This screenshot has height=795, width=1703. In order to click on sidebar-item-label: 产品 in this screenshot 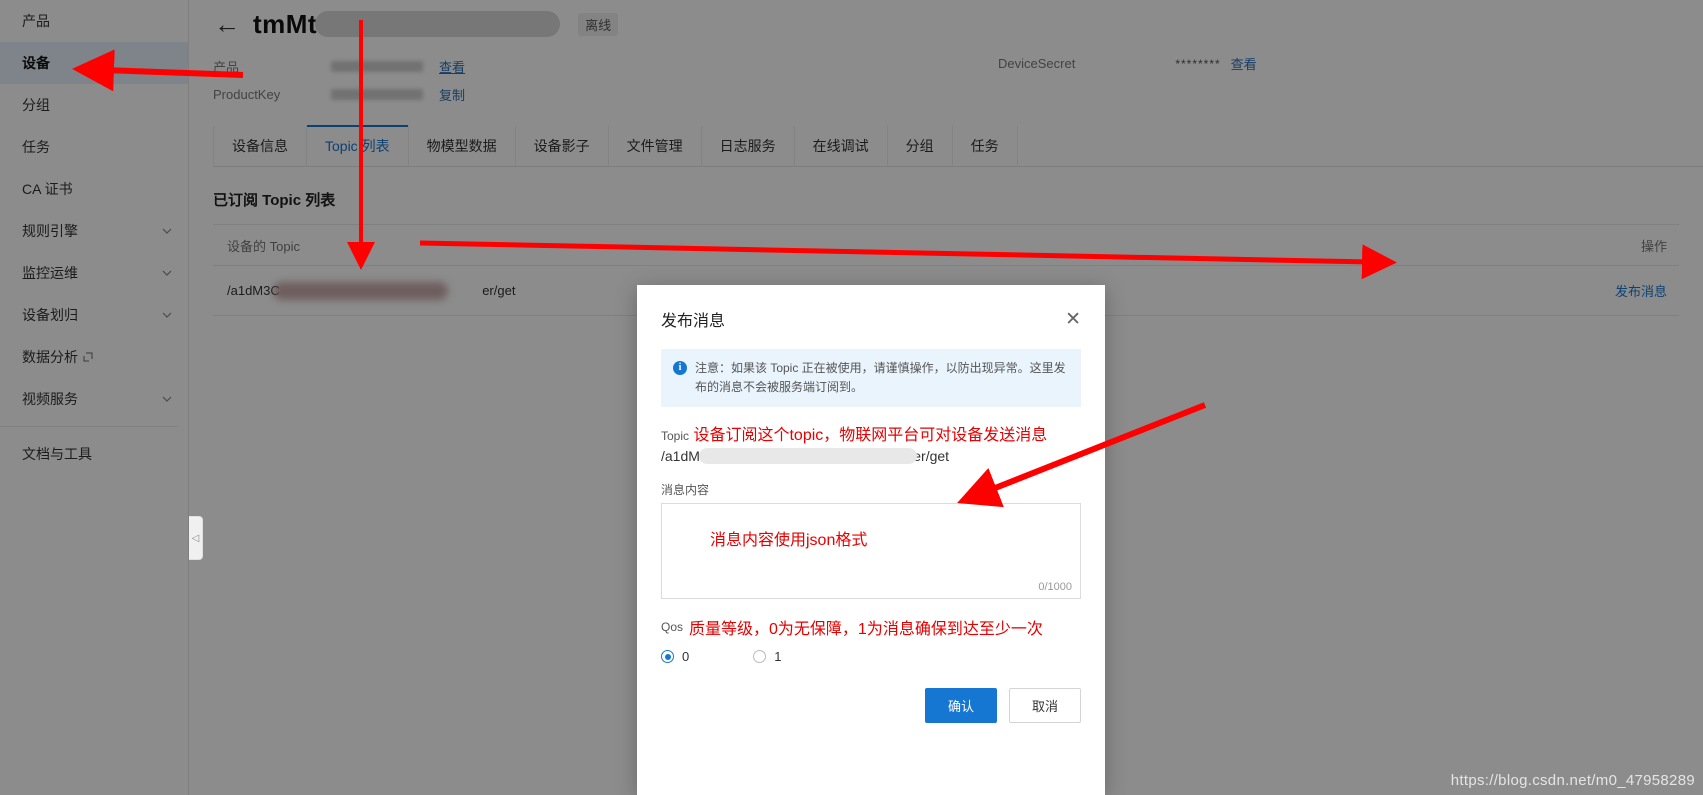, I will do `click(36, 21)`.